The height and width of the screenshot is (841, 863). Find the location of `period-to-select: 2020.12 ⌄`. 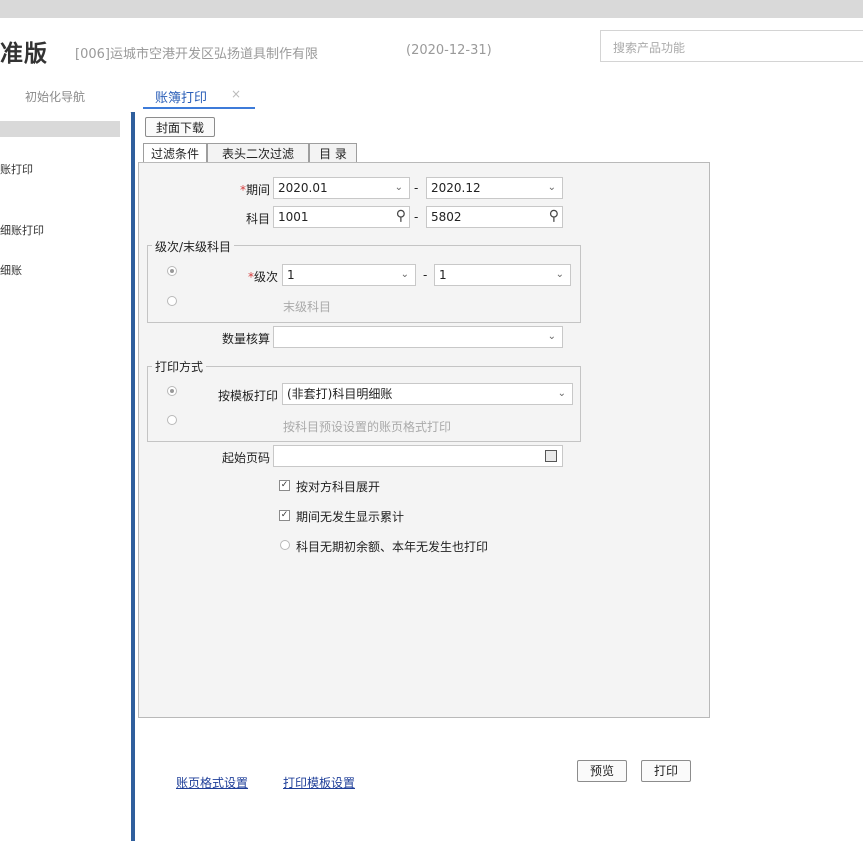

period-to-select: 2020.12 ⌄ is located at coordinates (494, 188).